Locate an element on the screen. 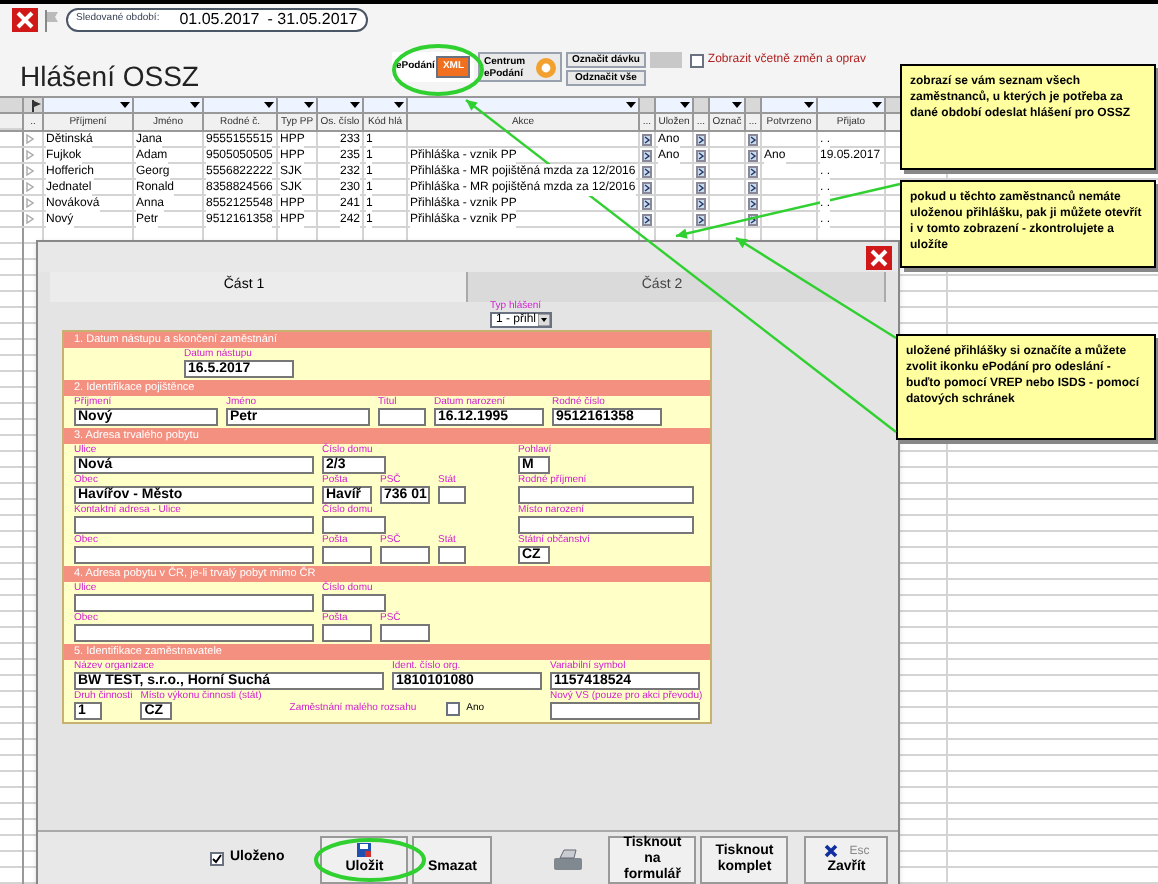 The height and width of the screenshot is (884, 1158). page-title: Hlášení OSSZ is located at coordinates (109, 76).